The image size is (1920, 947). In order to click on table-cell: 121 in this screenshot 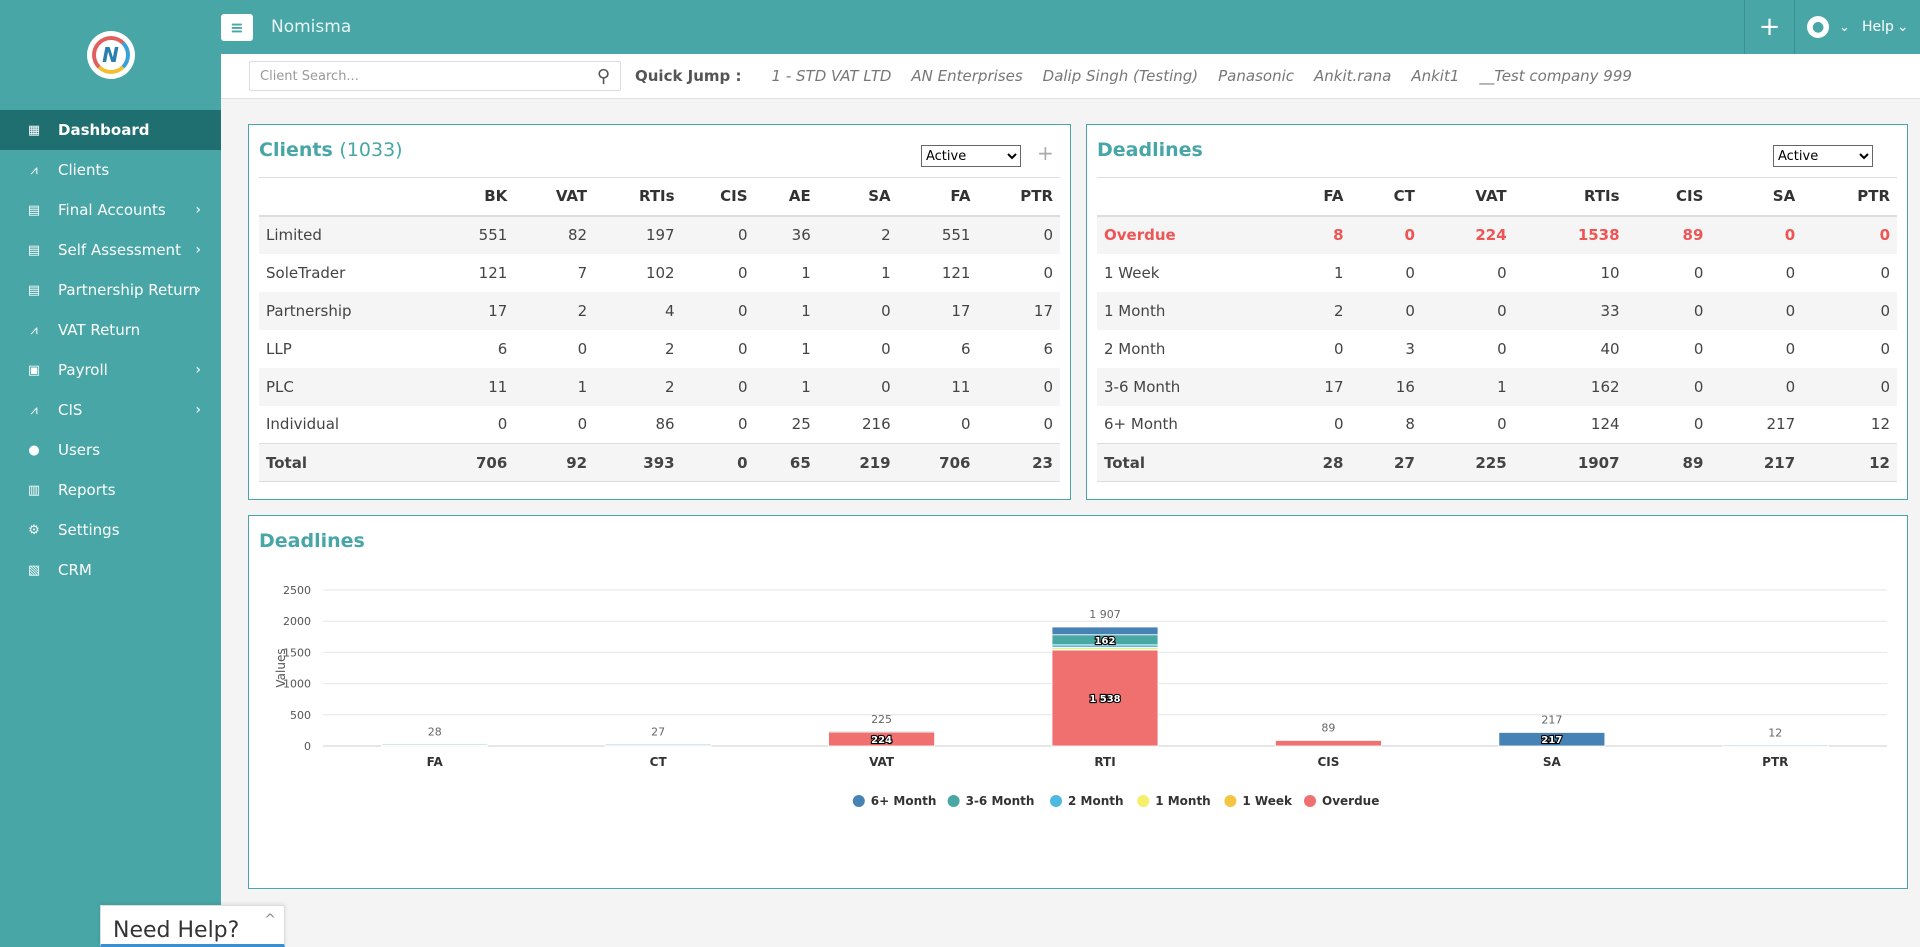, I will do `click(956, 272)`.